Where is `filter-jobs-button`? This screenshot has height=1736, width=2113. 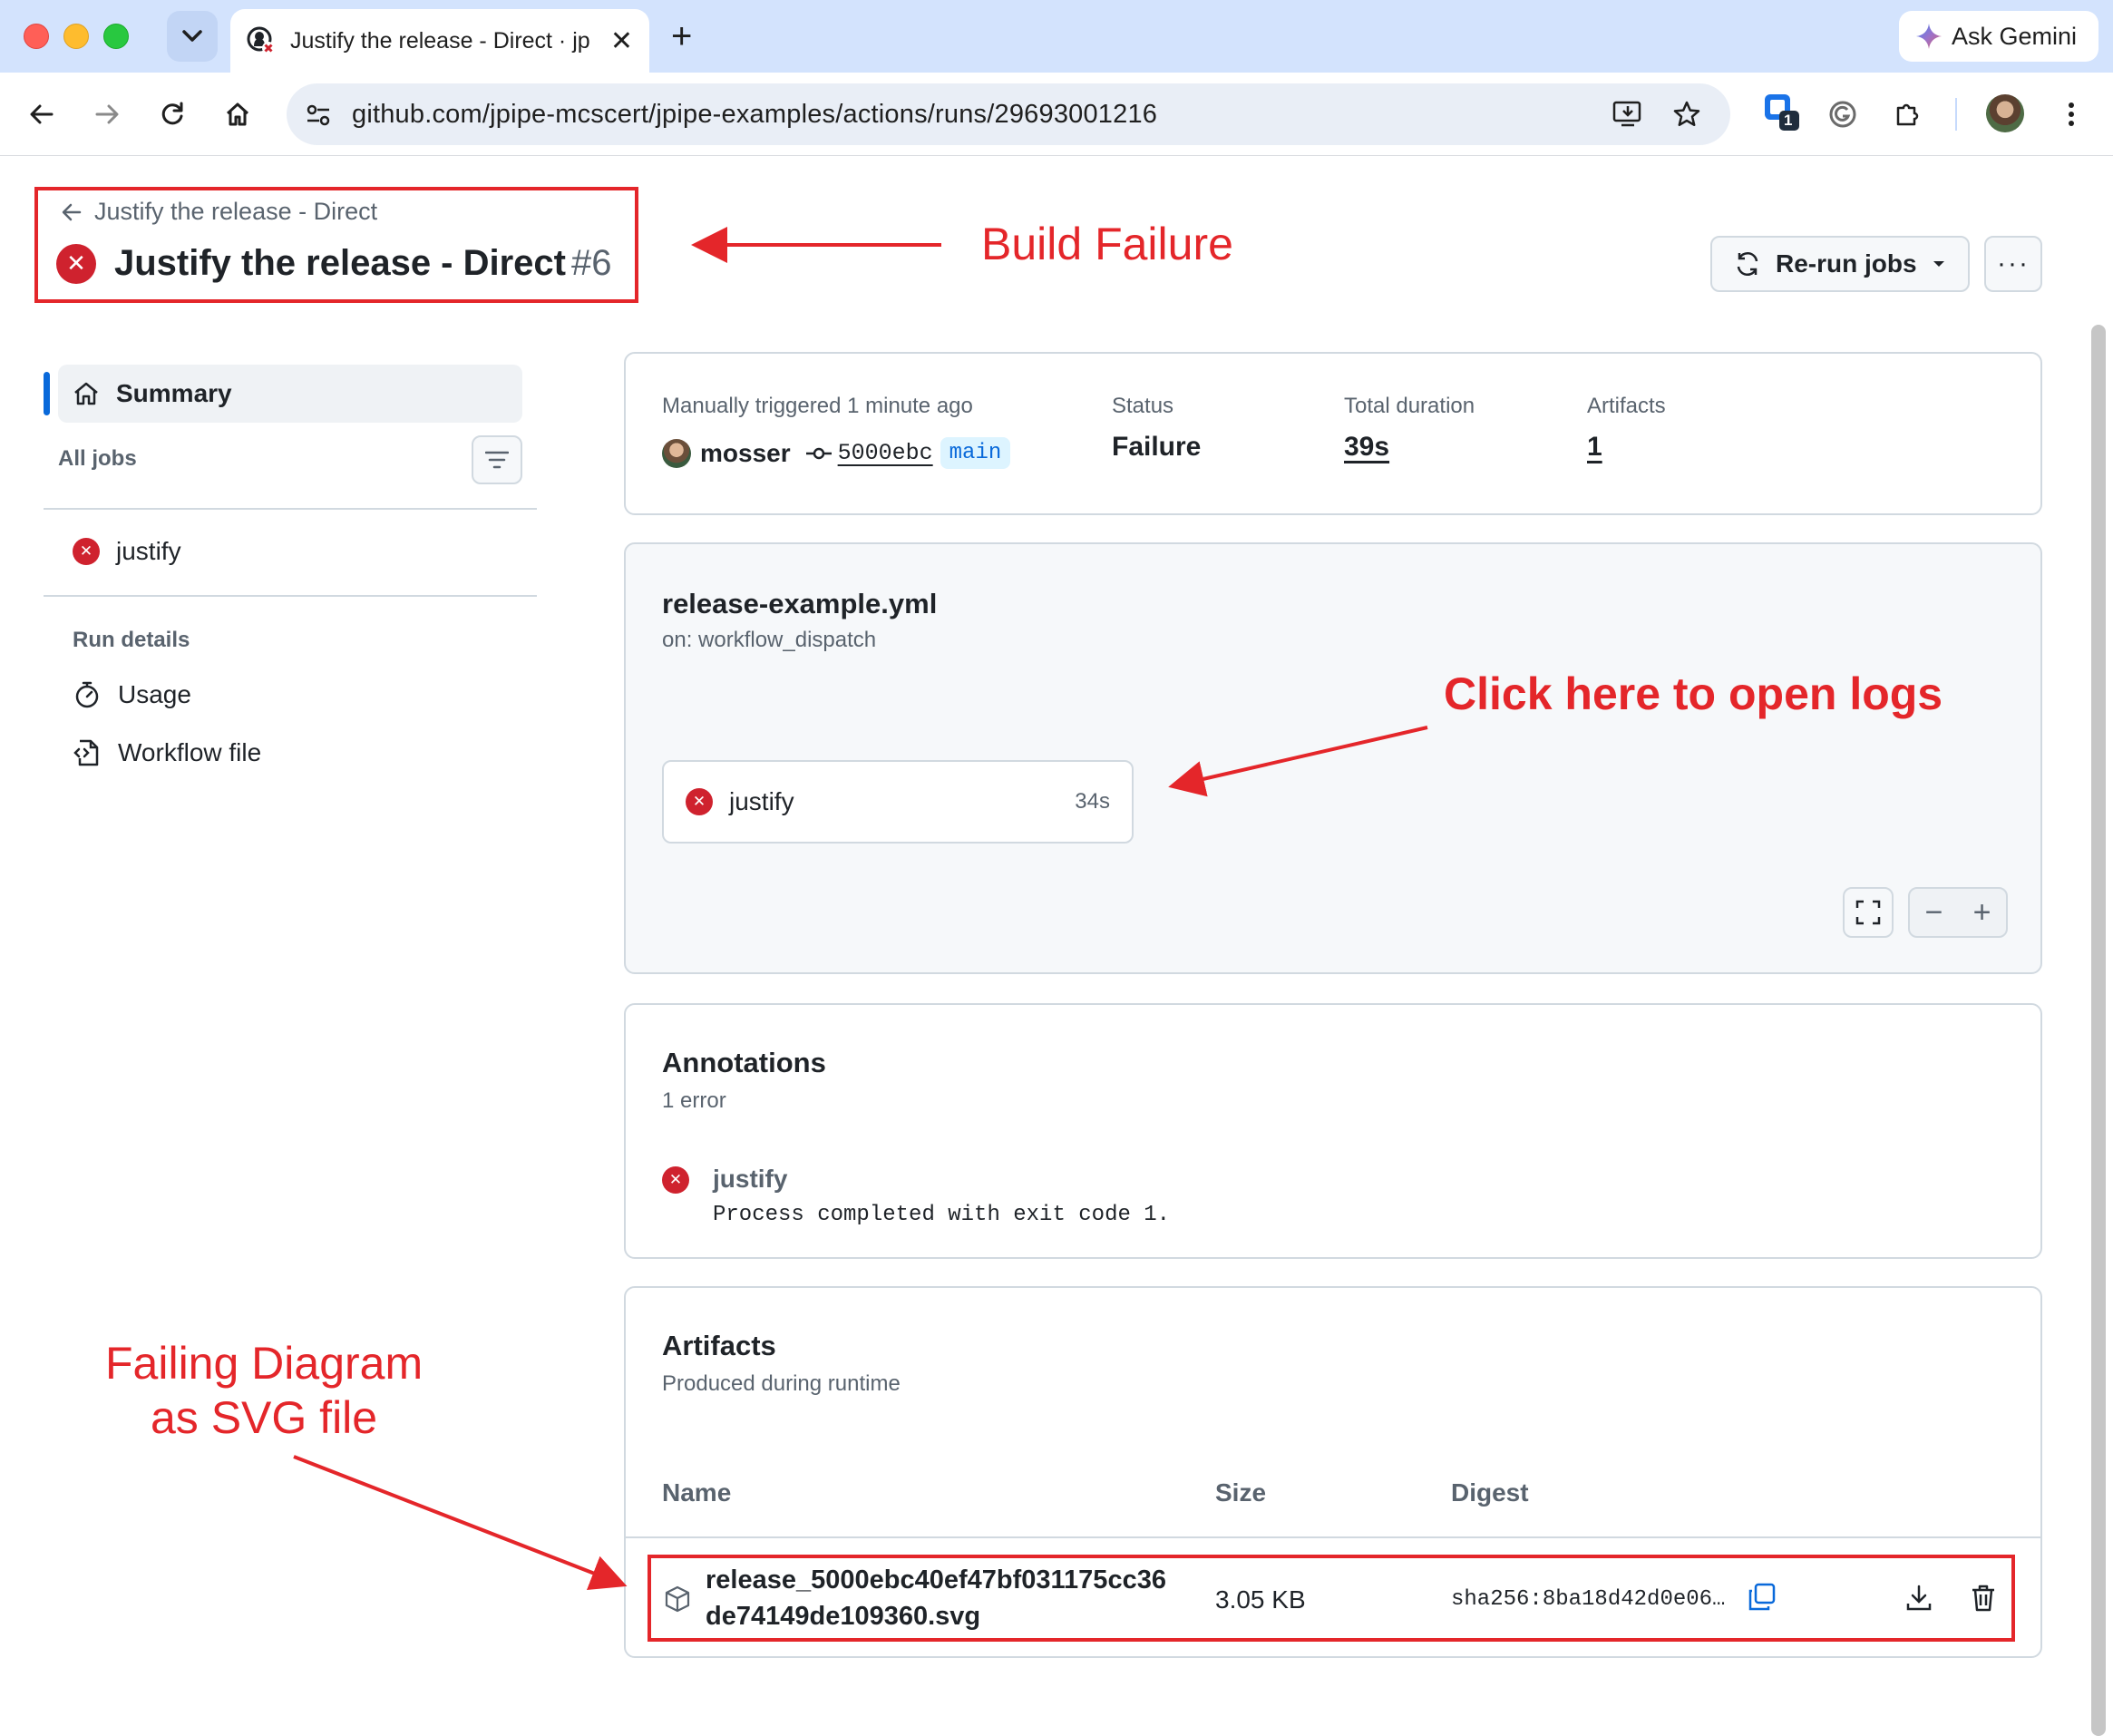
filter-jobs-button is located at coordinates (497, 459).